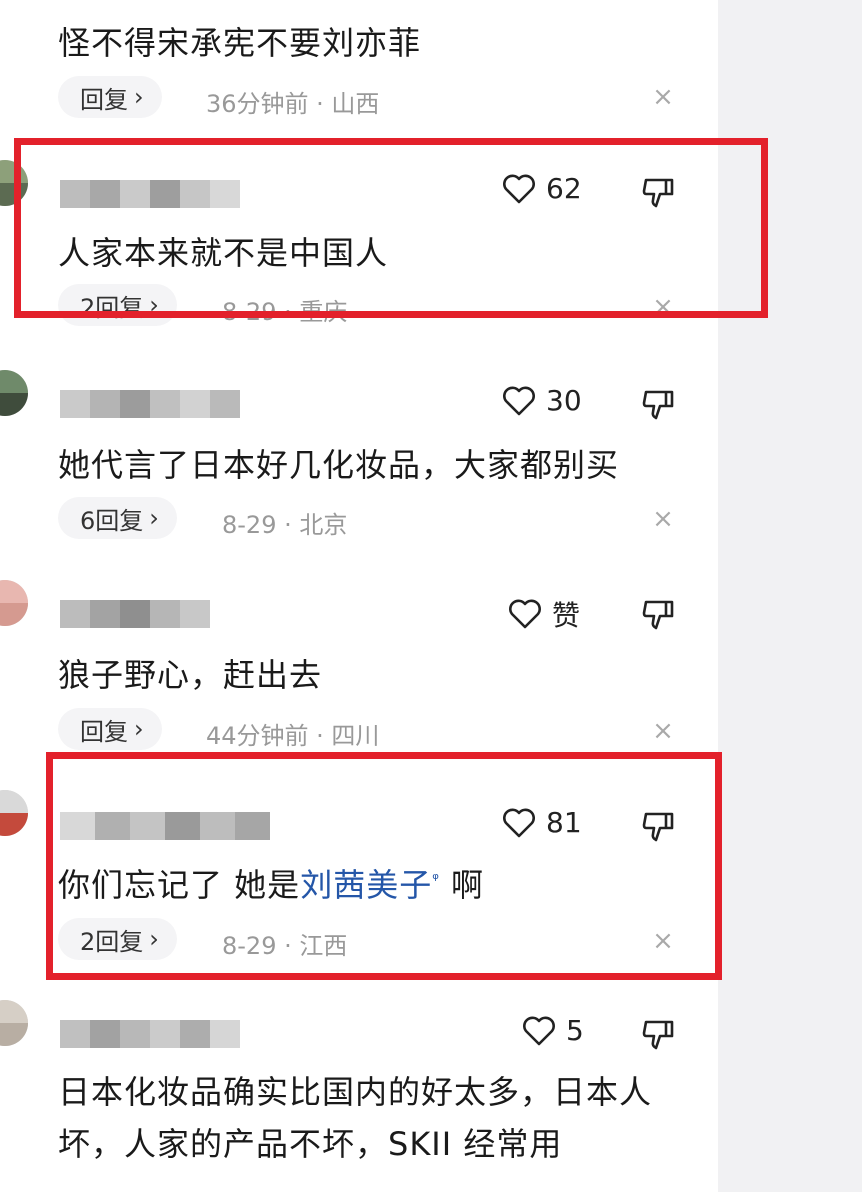 Image resolution: width=862 pixels, height=1192 pixels. What do you see at coordinates (112, 520) in the screenshot?
I see `reply-label: 6回复` at bounding box center [112, 520].